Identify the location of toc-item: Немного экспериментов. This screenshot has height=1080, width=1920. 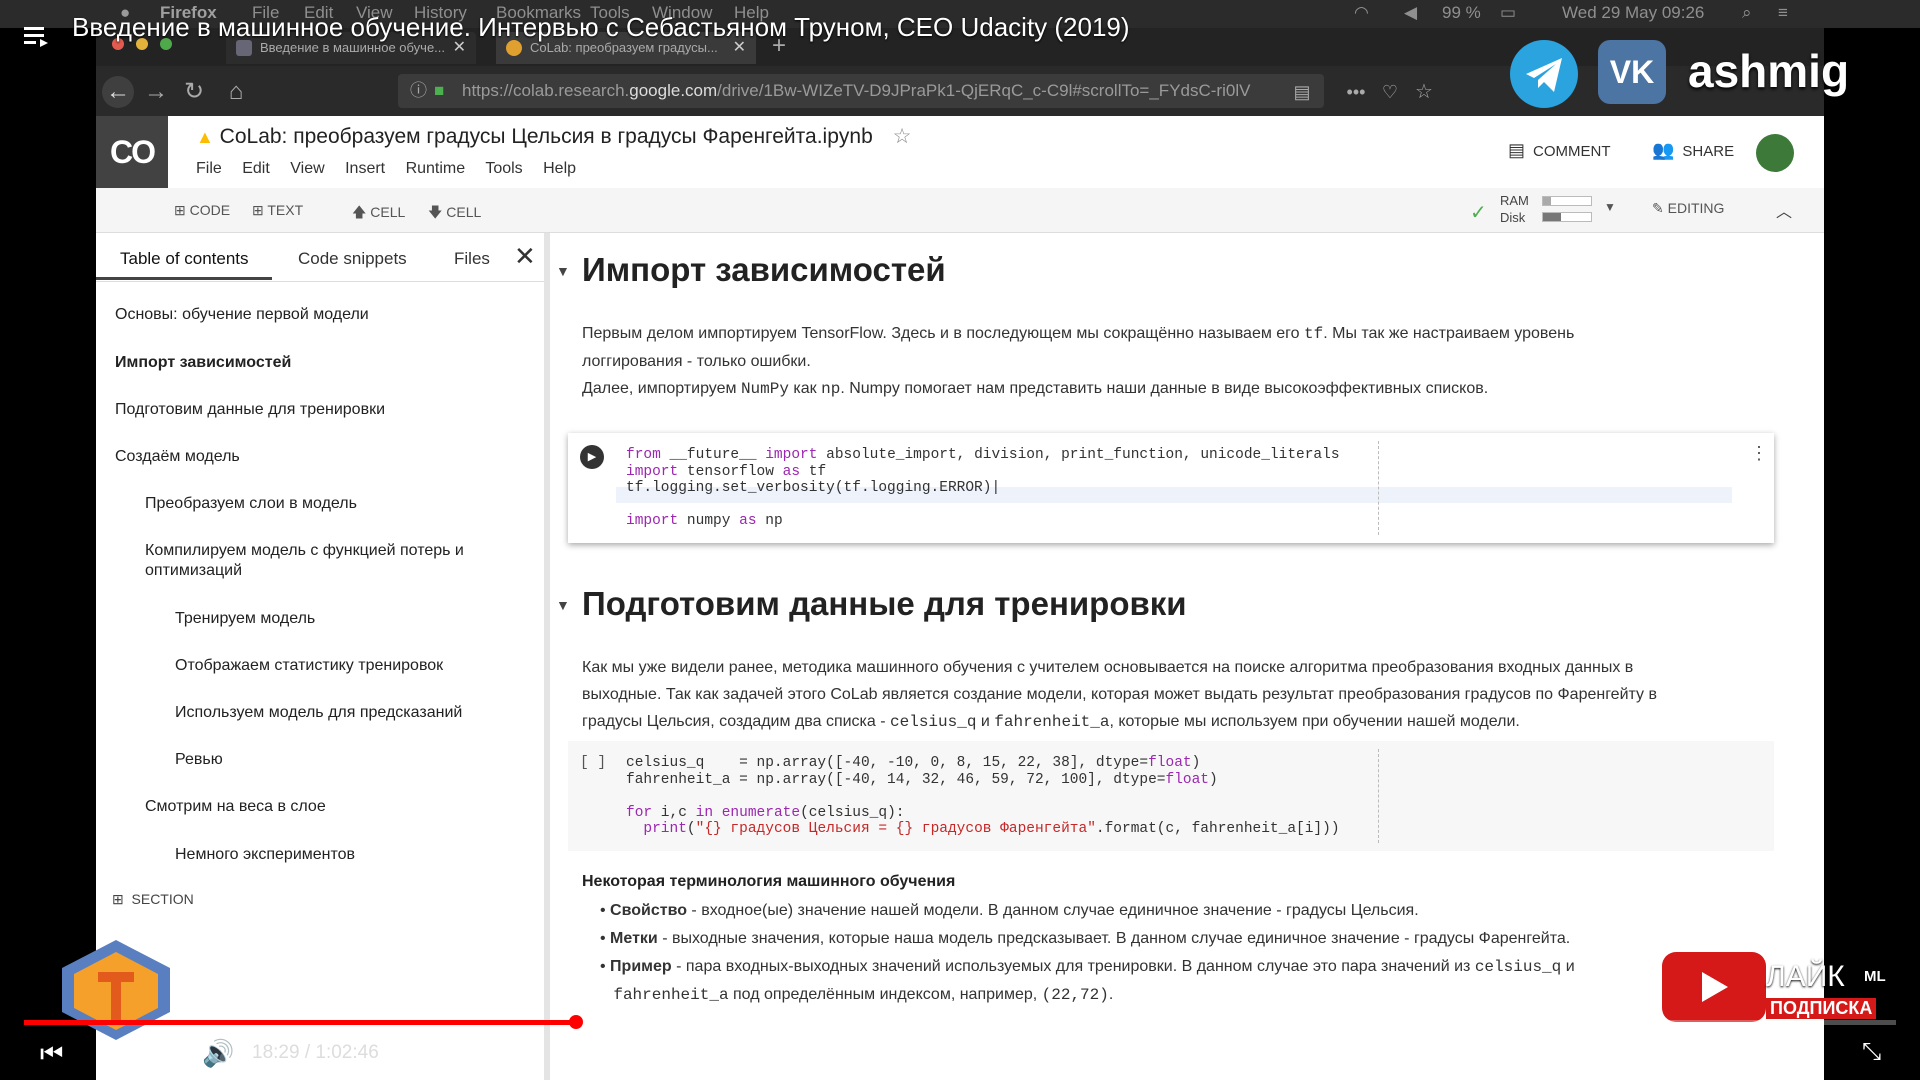
(265, 855).